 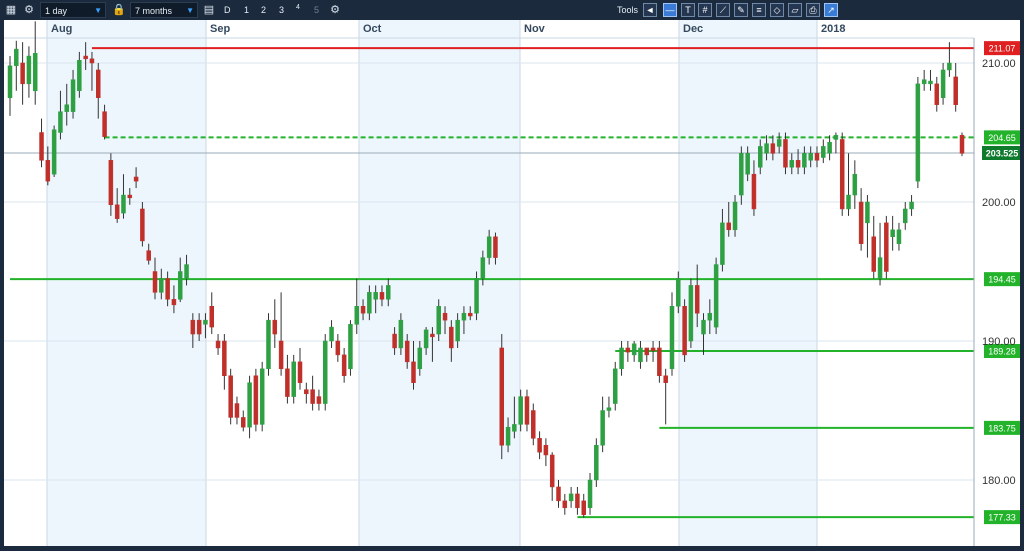 I want to click on interval-dropdown: 1 day ▼, so click(x=73, y=10).